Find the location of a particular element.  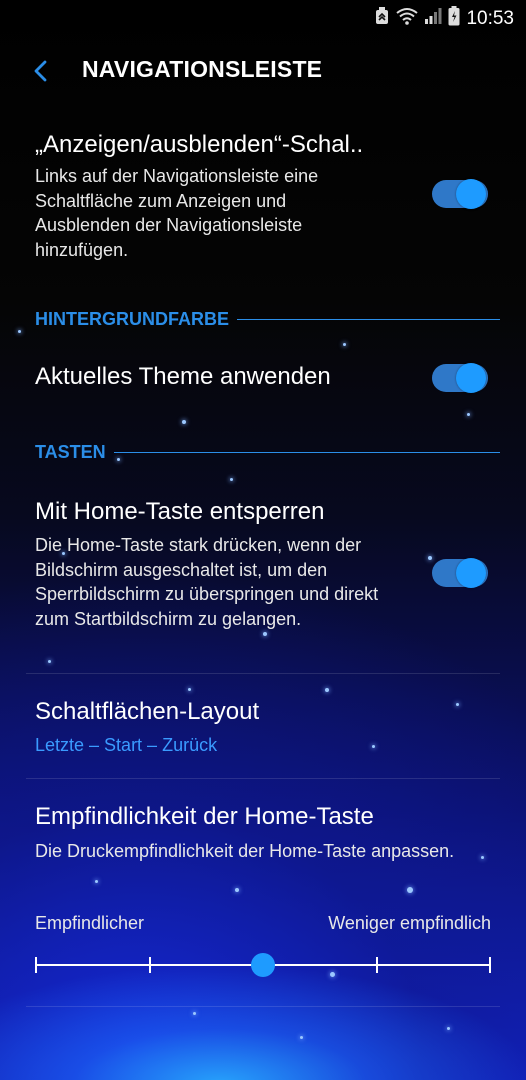

app-bar: NAVIGATIONSLEISTE is located at coordinates (263, 71).